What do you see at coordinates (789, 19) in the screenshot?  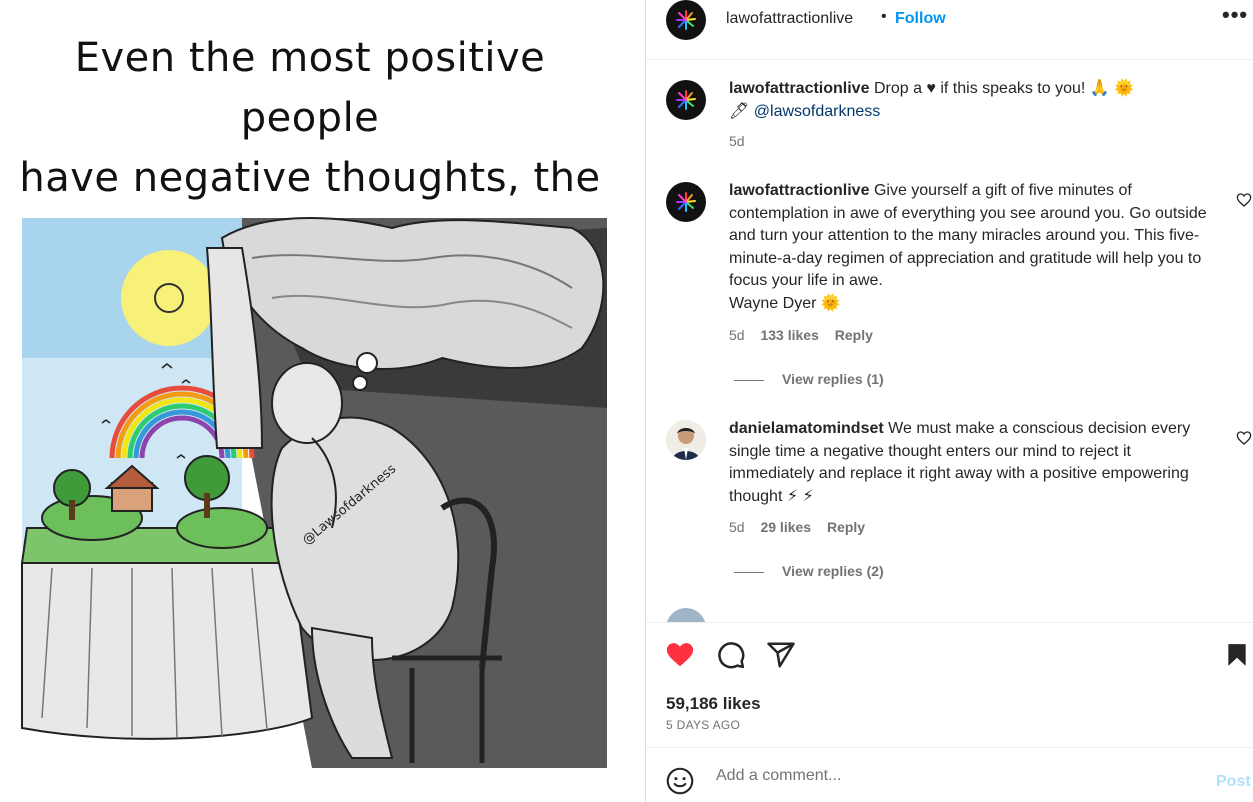 I see `post-author-username: lawofattractionlive` at bounding box center [789, 19].